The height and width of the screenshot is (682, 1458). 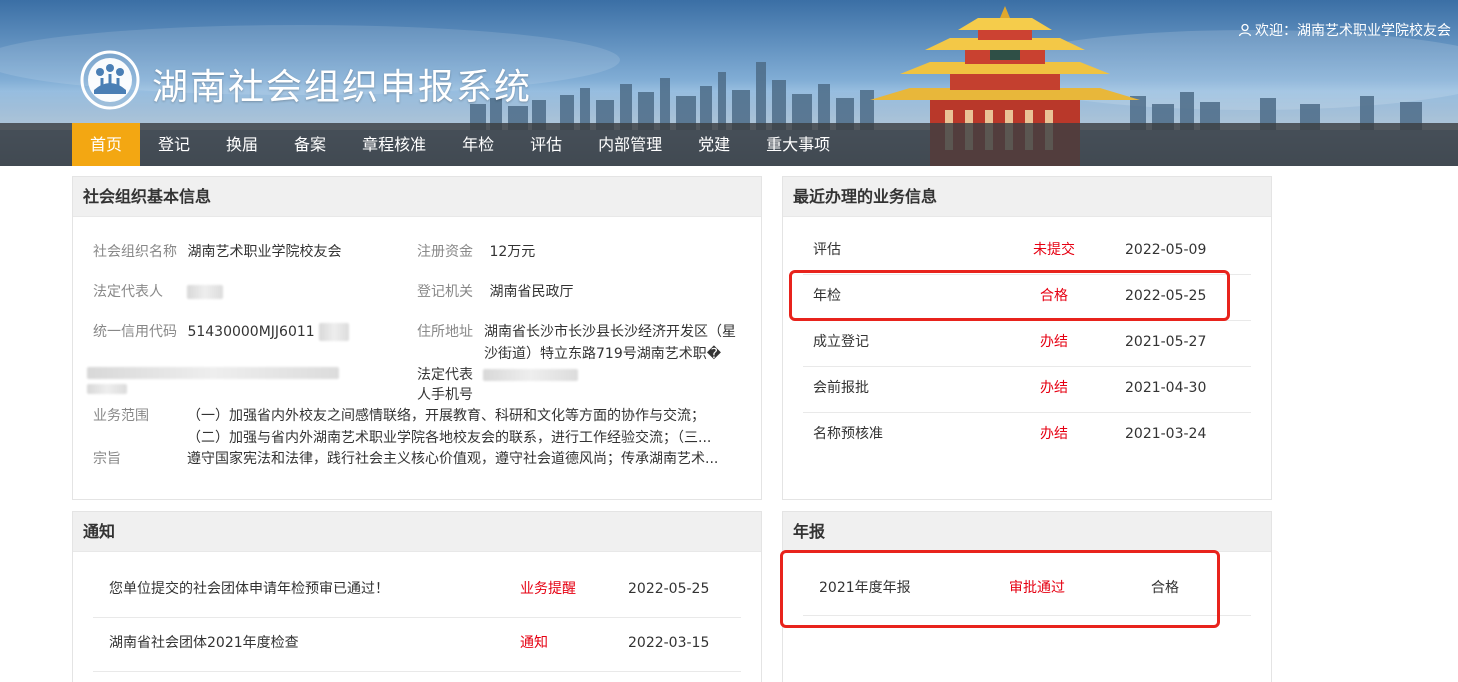 I want to click on legal-phone-redacted, so click(x=530, y=375).